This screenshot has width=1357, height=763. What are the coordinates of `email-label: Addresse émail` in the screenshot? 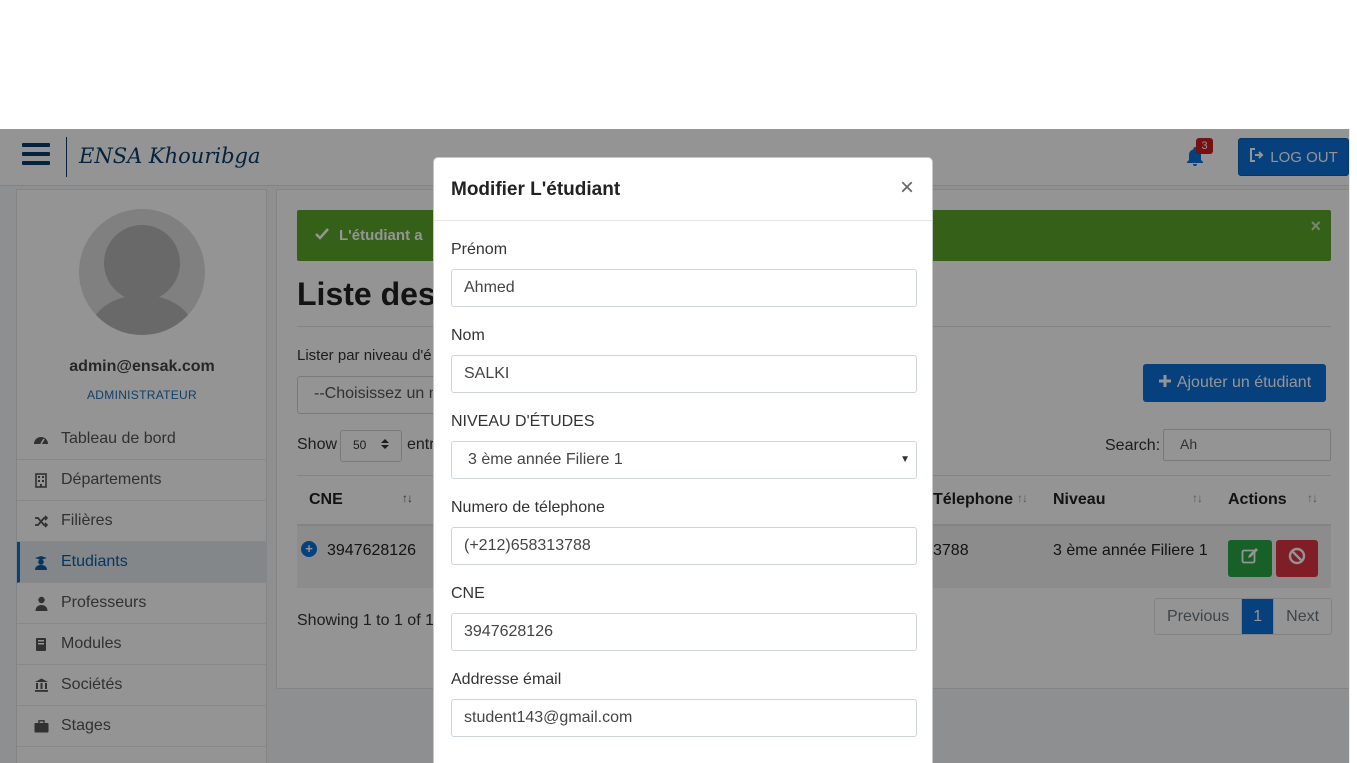 It's located at (506, 679).